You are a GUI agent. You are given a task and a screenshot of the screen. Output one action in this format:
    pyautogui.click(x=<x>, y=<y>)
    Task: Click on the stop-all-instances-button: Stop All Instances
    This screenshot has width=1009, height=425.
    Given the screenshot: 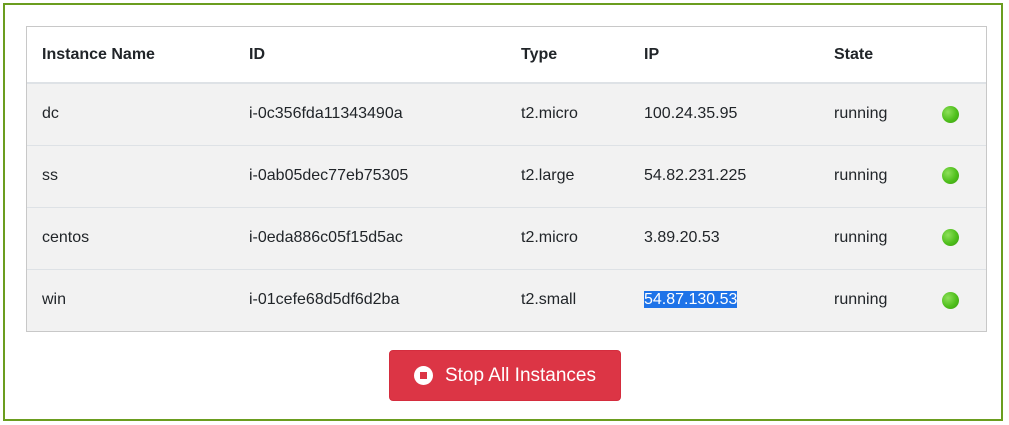 What is the action you would take?
    pyautogui.click(x=505, y=375)
    